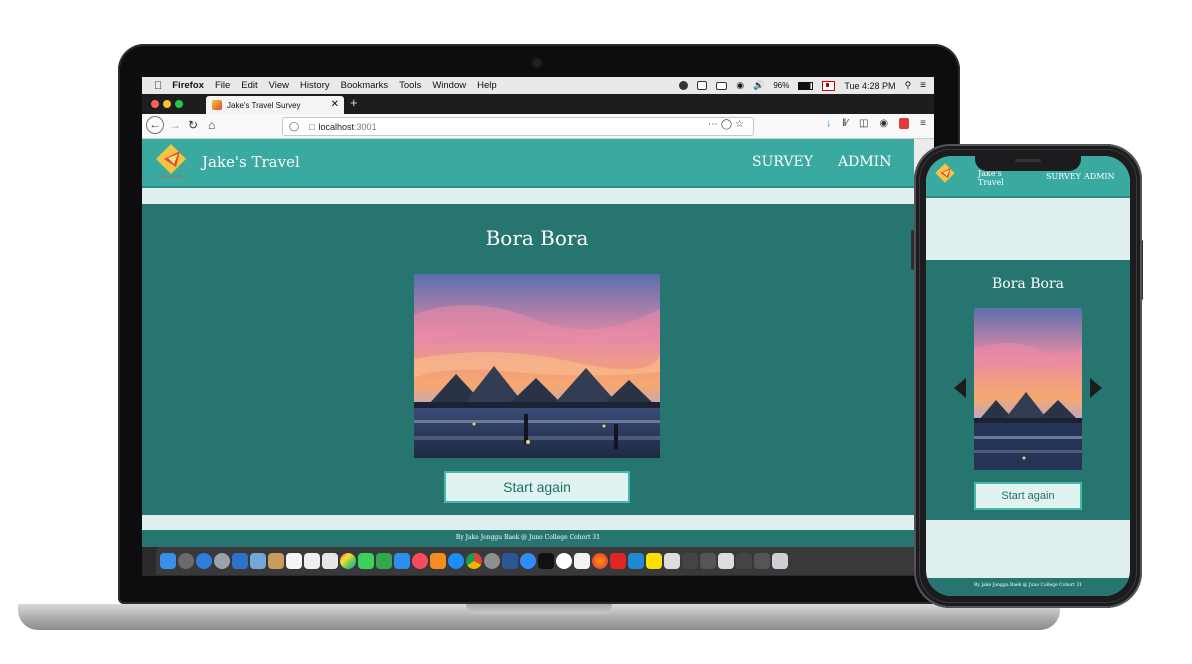 This screenshot has width=1192, height=664. What do you see at coordinates (780, 561) in the screenshot?
I see `trash-icon` at bounding box center [780, 561].